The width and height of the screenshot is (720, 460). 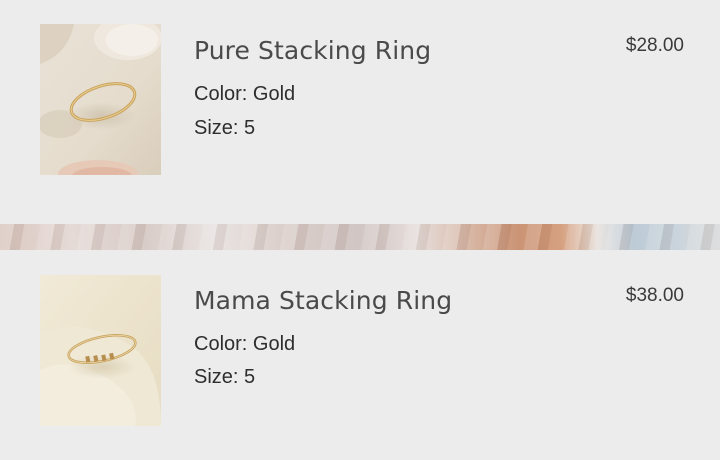 I want to click on product-name: Mama Stacking Ring, so click(x=323, y=300).